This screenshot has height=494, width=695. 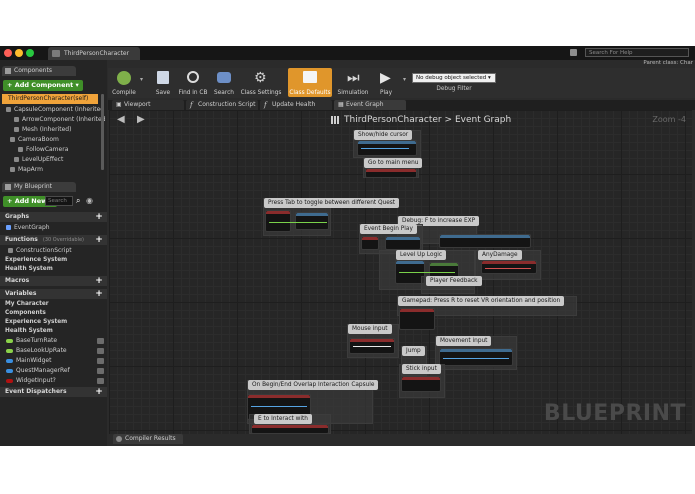 I want to click on add-event-dispatcher-button: +, so click(x=99, y=392).